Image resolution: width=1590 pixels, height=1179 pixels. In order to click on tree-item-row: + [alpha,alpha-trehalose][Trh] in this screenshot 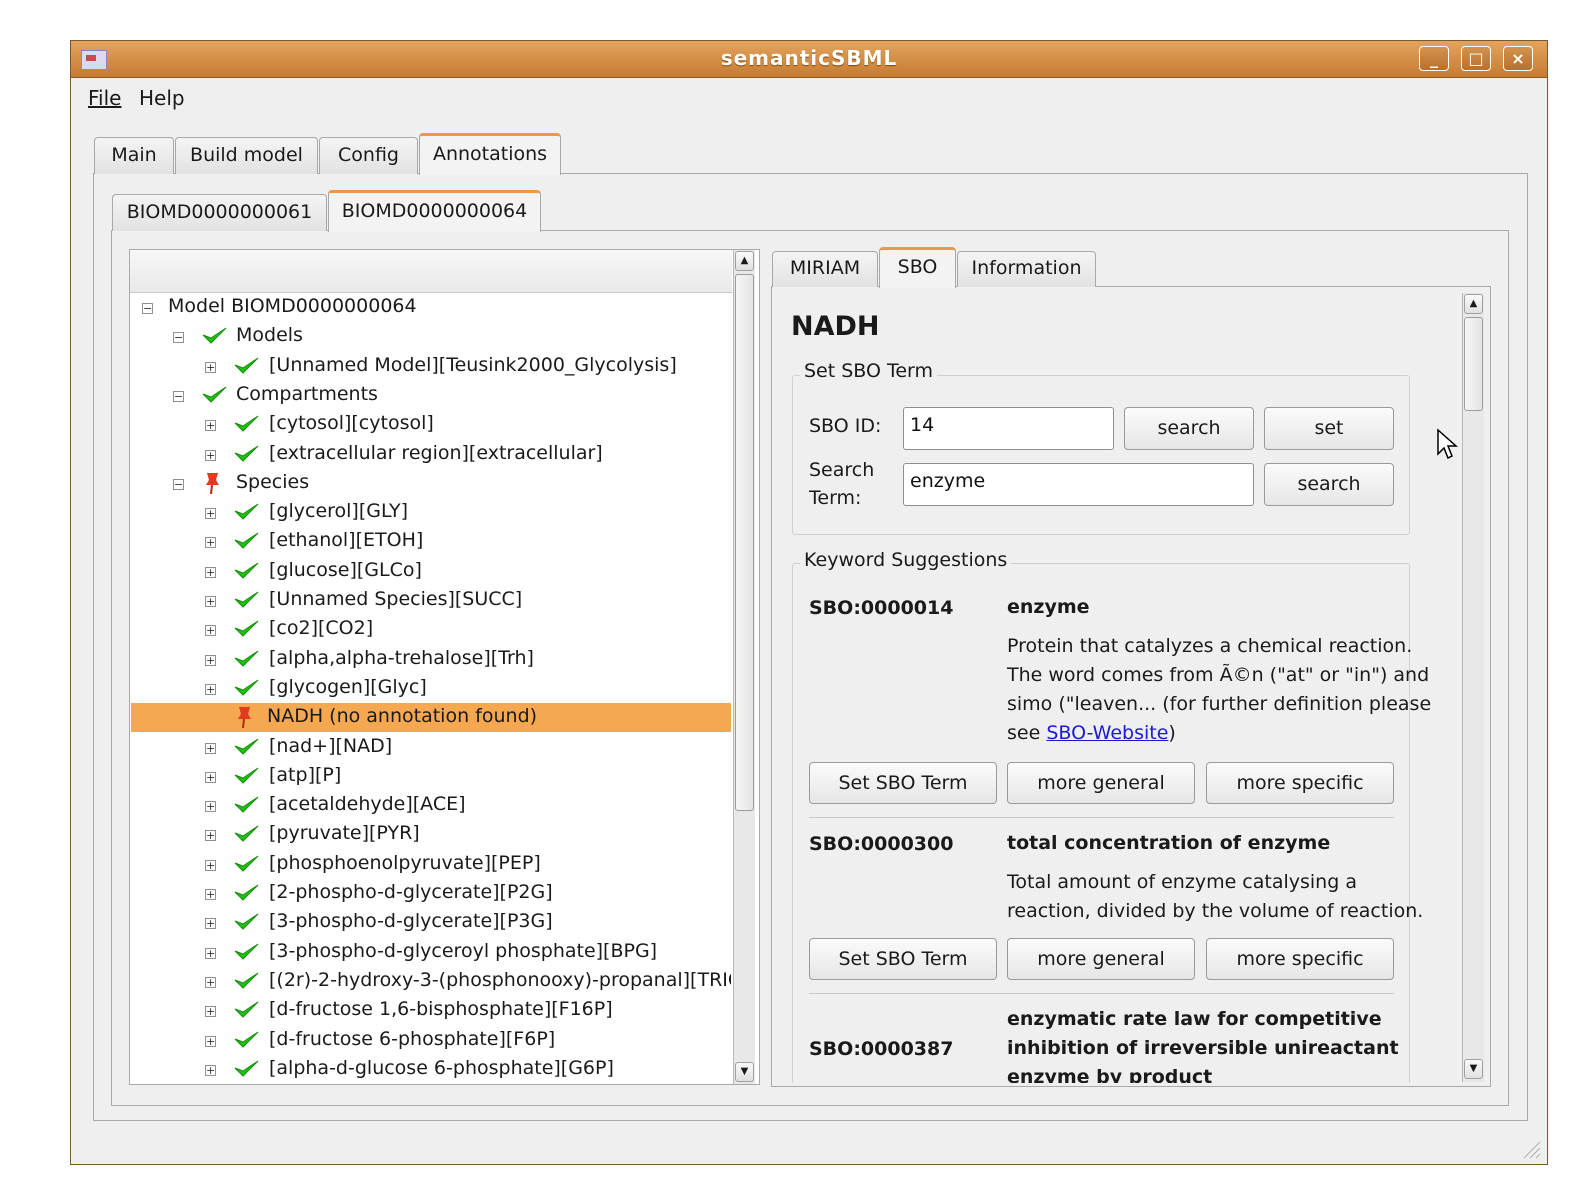, I will do `click(431, 659)`.